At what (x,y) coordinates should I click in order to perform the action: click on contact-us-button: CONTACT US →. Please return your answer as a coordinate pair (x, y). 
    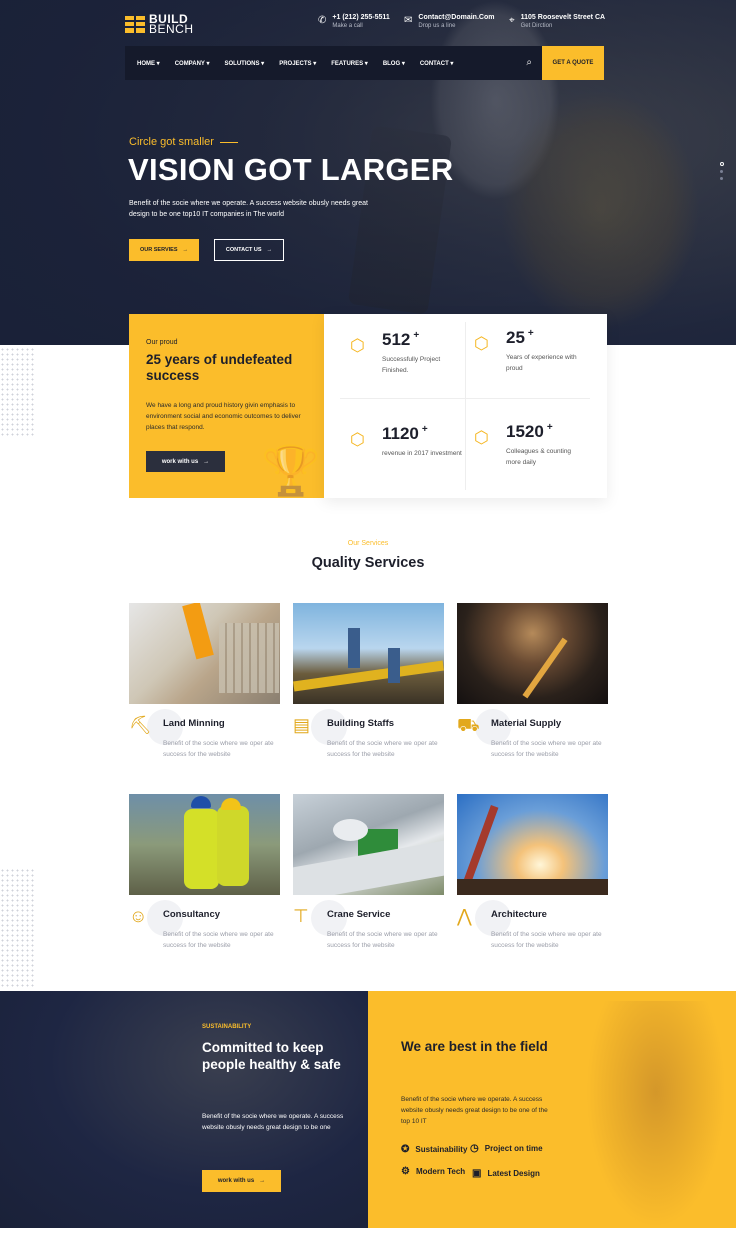
    Looking at the image, I should click on (249, 250).